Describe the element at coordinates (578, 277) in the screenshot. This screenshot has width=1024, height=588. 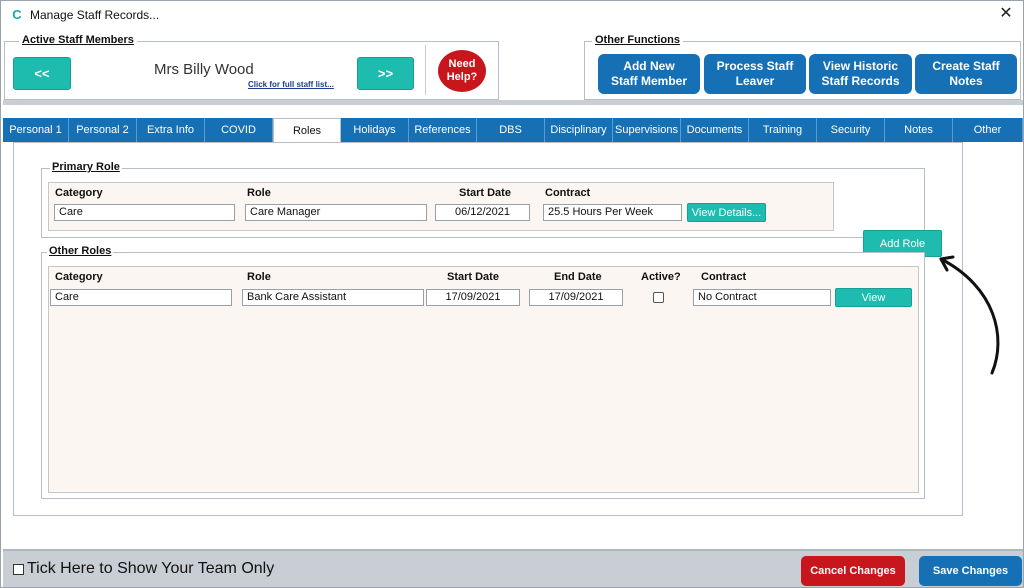
I see `other-end-date-header: End Date` at that location.